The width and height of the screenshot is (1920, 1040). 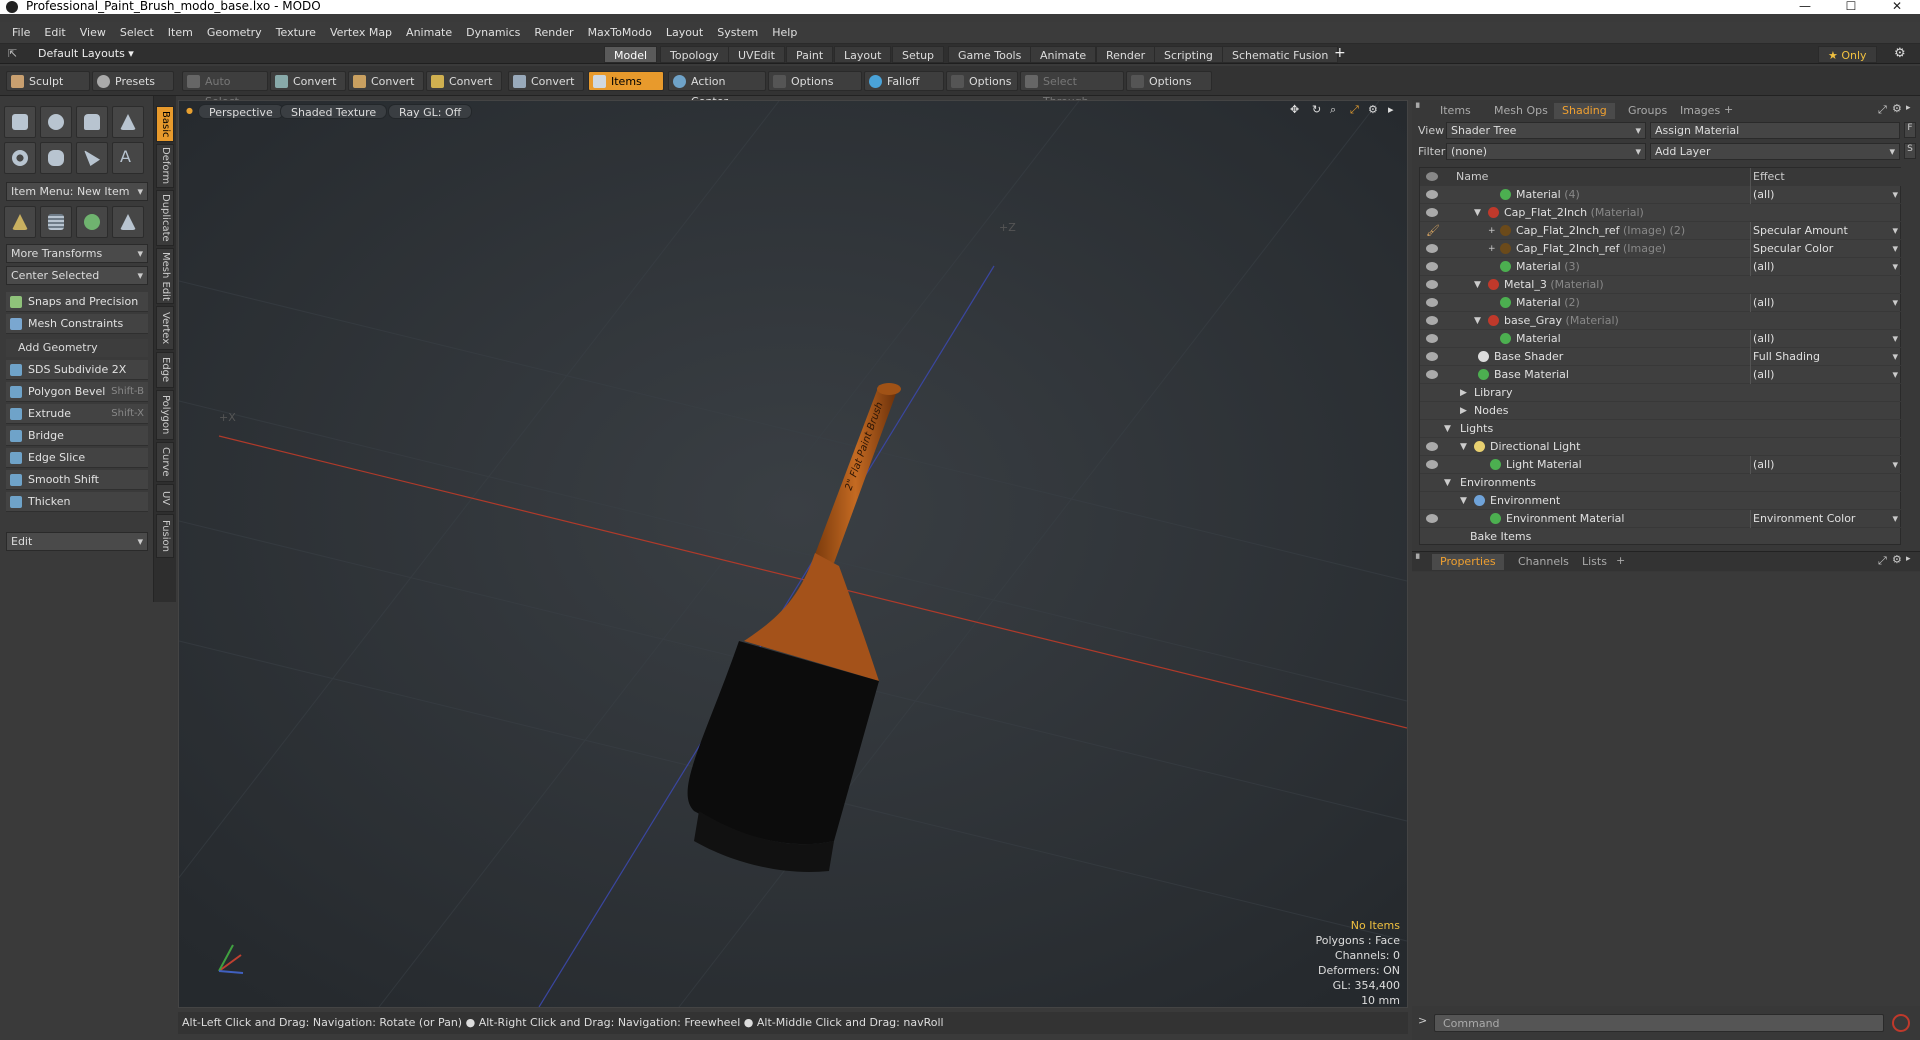 What do you see at coordinates (1897, 7) in the screenshot?
I see `close-button: ✕` at bounding box center [1897, 7].